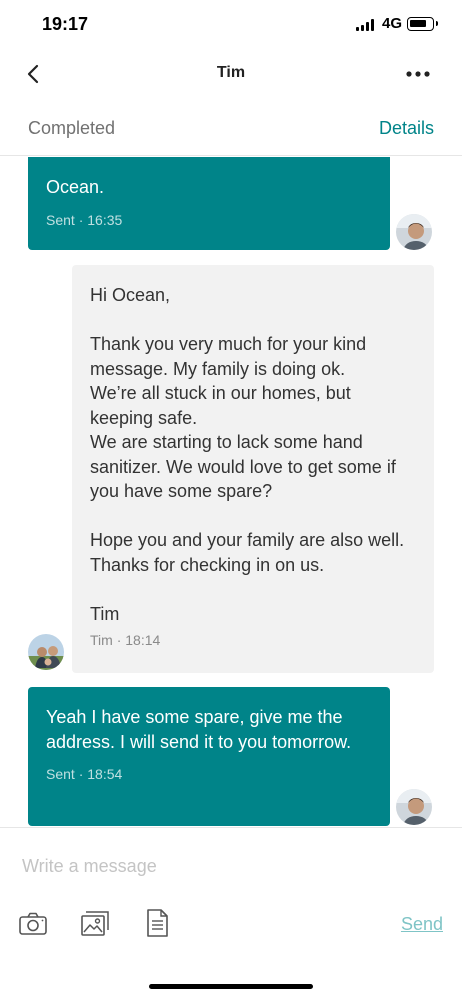 The image size is (462, 999). I want to click on send-button: Send, so click(422, 924).